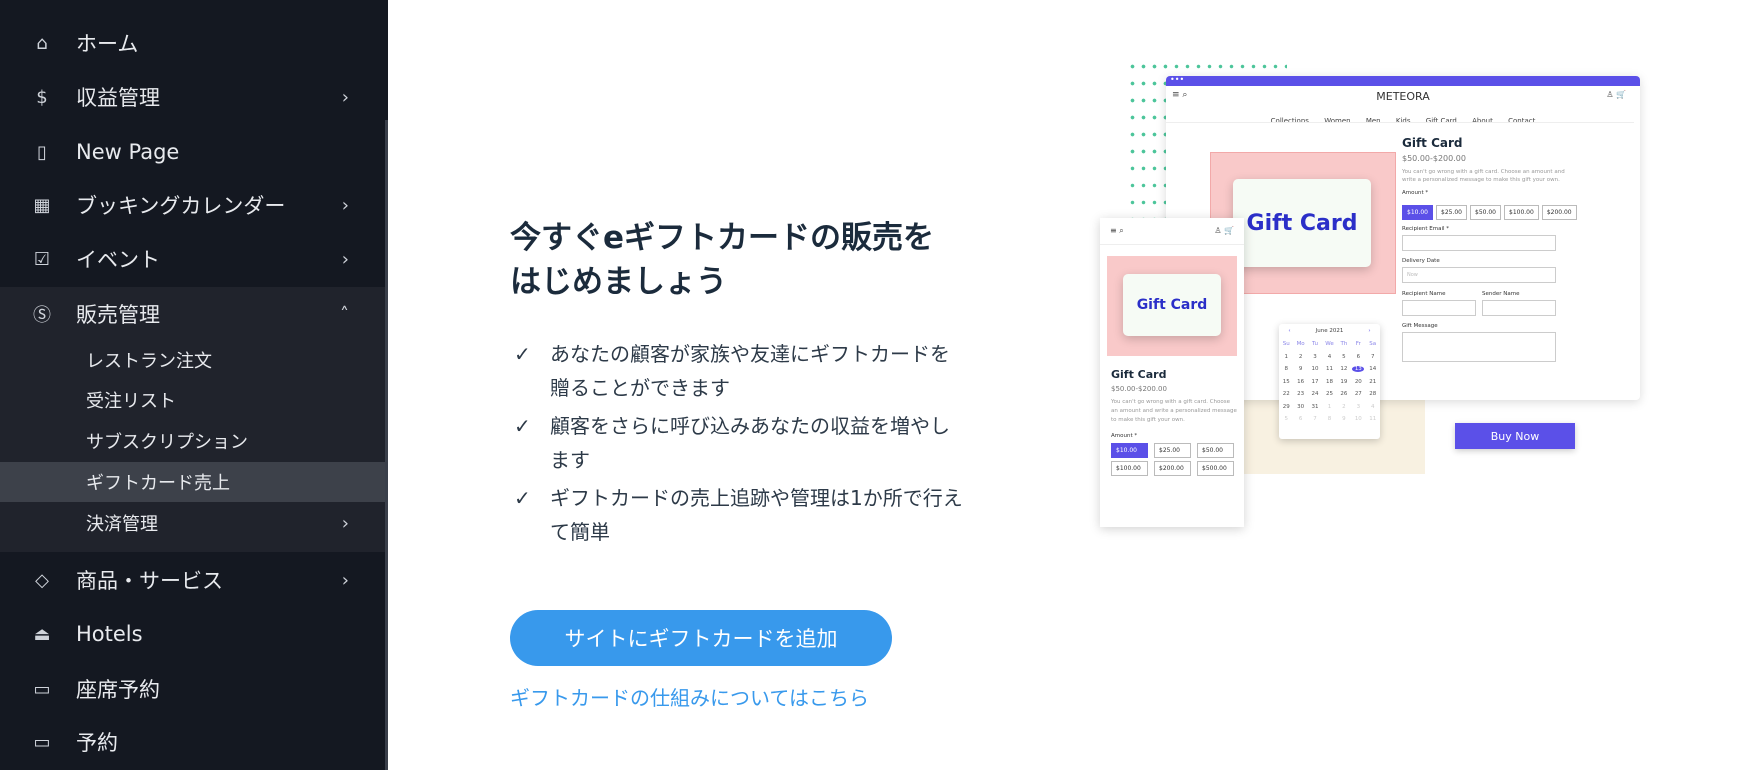 The image size is (1750, 770). I want to click on amount-option: $50.00, so click(1485, 212).